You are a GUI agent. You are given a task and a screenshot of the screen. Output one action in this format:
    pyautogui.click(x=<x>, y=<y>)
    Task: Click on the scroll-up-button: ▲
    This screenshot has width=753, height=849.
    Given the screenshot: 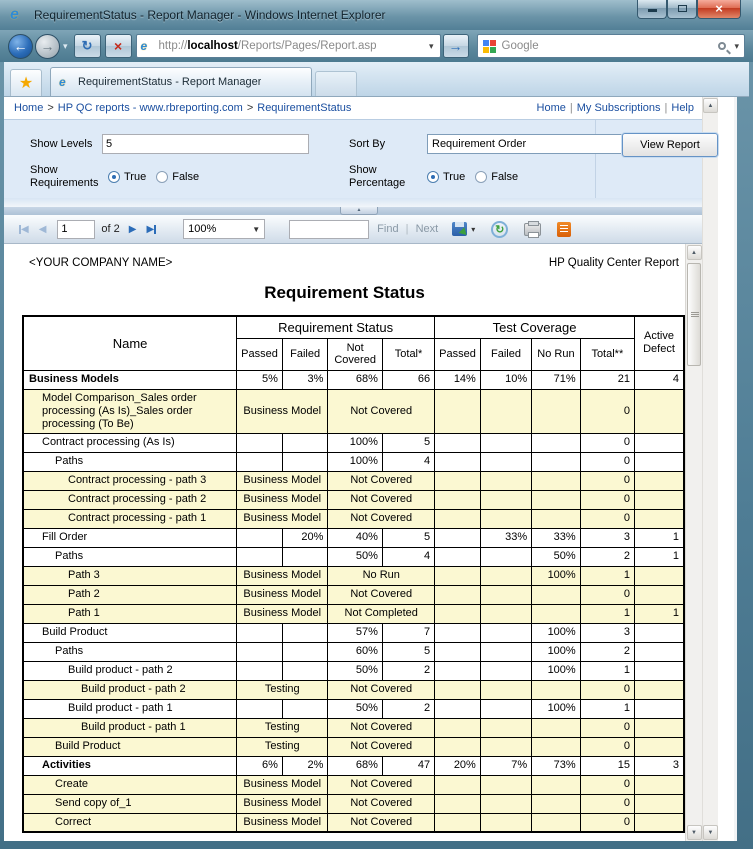 What is the action you would take?
    pyautogui.click(x=694, y=252)
    